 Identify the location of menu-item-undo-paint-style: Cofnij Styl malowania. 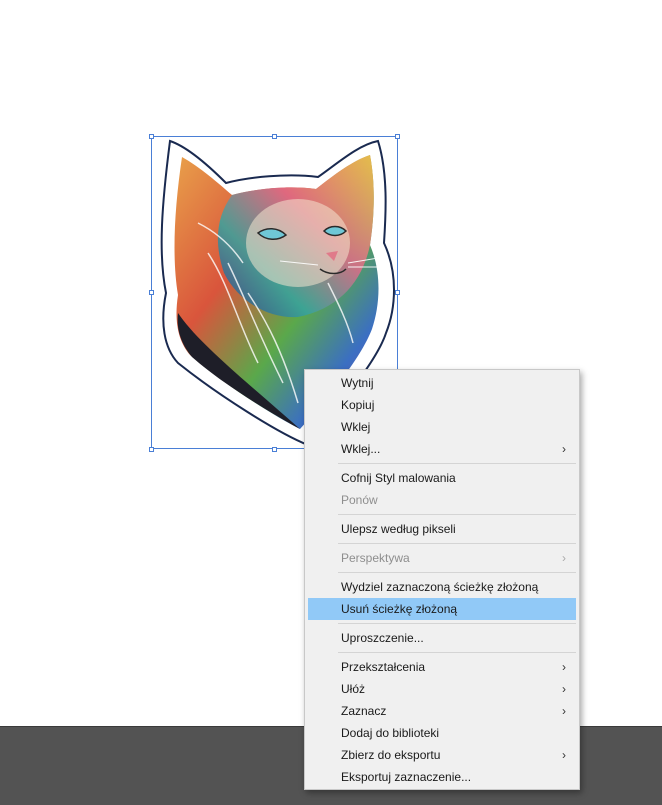
(442, 478).